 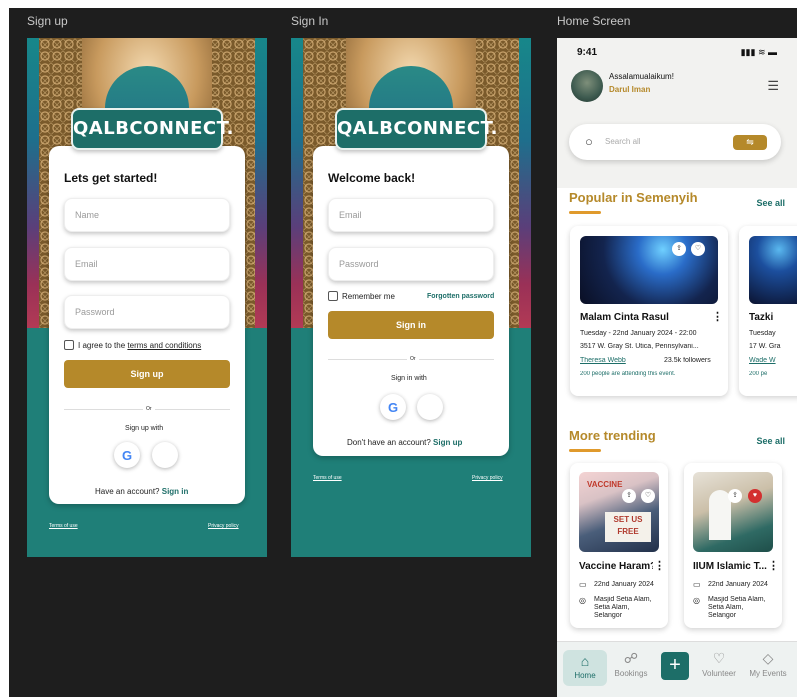 I want to click on have-account-label: Have an account?, so click(x=127, y=491).